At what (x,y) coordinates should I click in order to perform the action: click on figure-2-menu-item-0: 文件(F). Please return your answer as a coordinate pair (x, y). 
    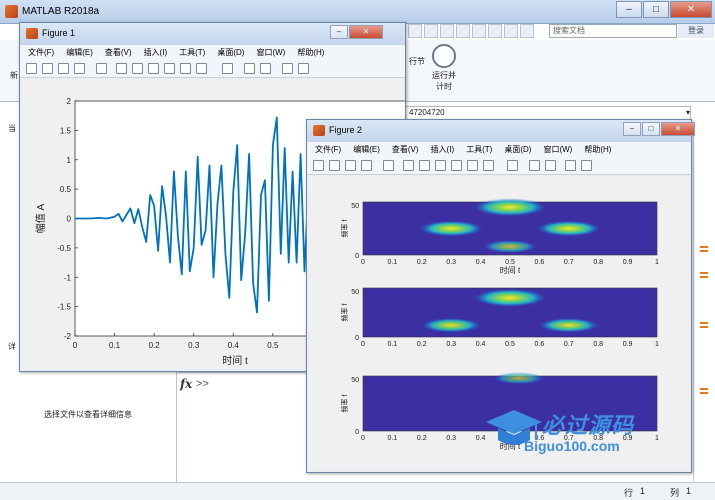
    Looking at the image, I should click on (328, 149).